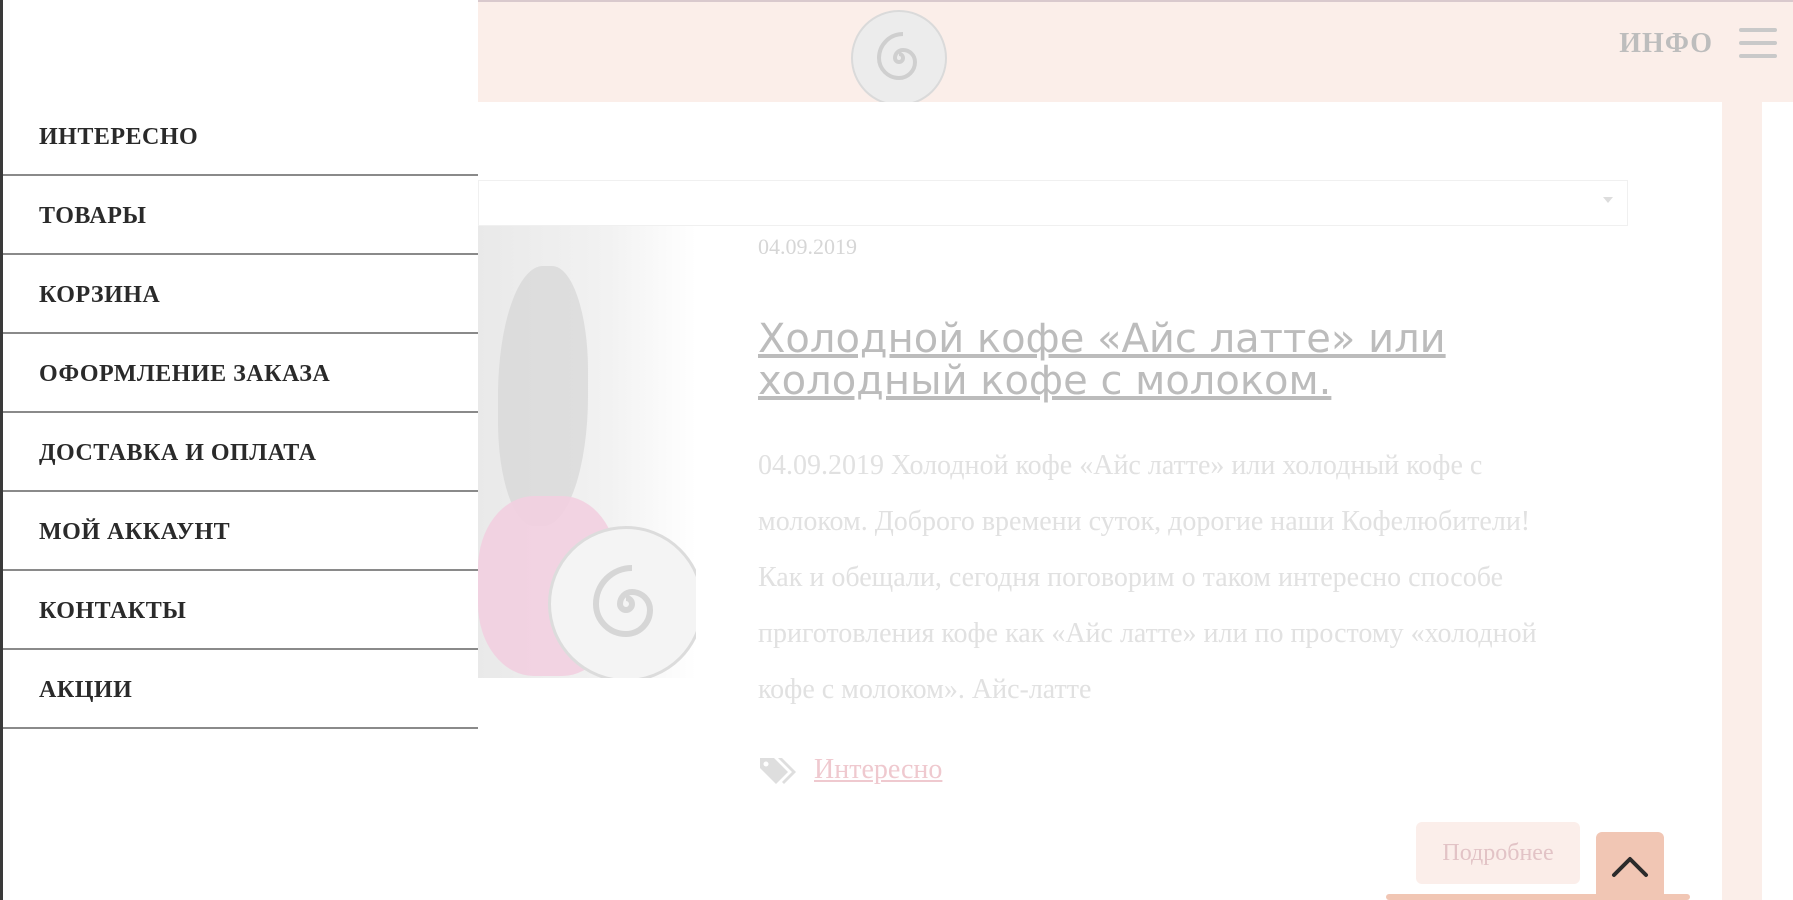  I want to click on hamburger-icon, so click(1758, 43).